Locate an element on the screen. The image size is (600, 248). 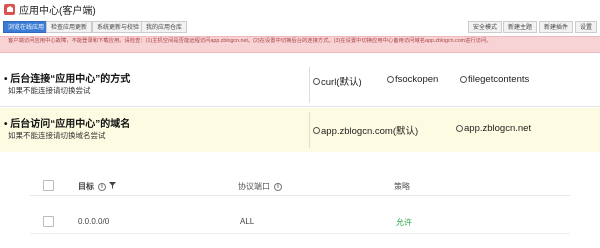
domain-desc: 如果不能连接请切换域名尝试 is located at coordinates (57, 135).